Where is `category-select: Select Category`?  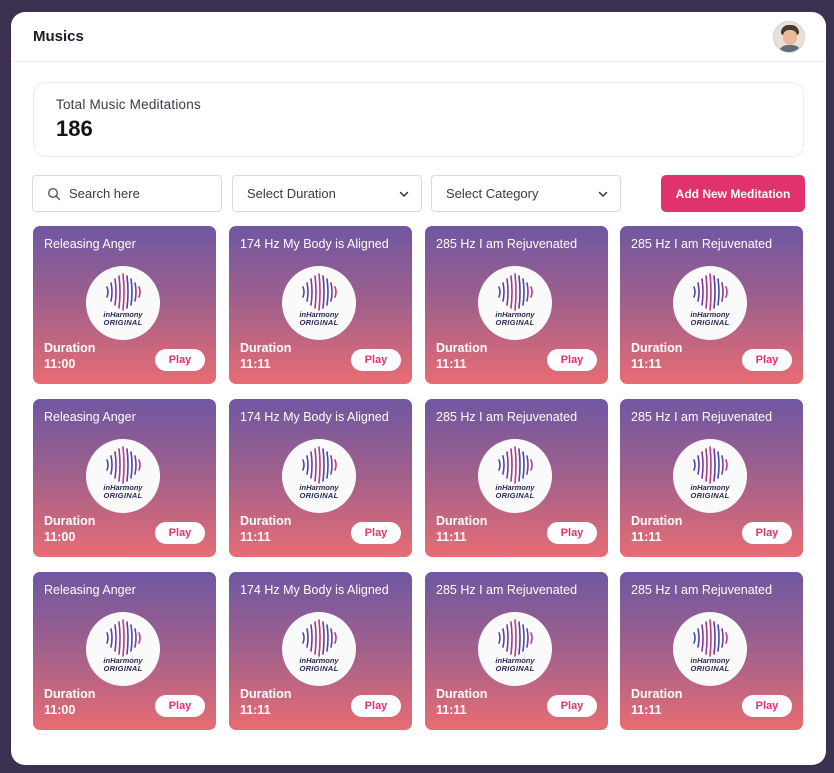 category-select: Select Category is located at coordinates (526, 193).